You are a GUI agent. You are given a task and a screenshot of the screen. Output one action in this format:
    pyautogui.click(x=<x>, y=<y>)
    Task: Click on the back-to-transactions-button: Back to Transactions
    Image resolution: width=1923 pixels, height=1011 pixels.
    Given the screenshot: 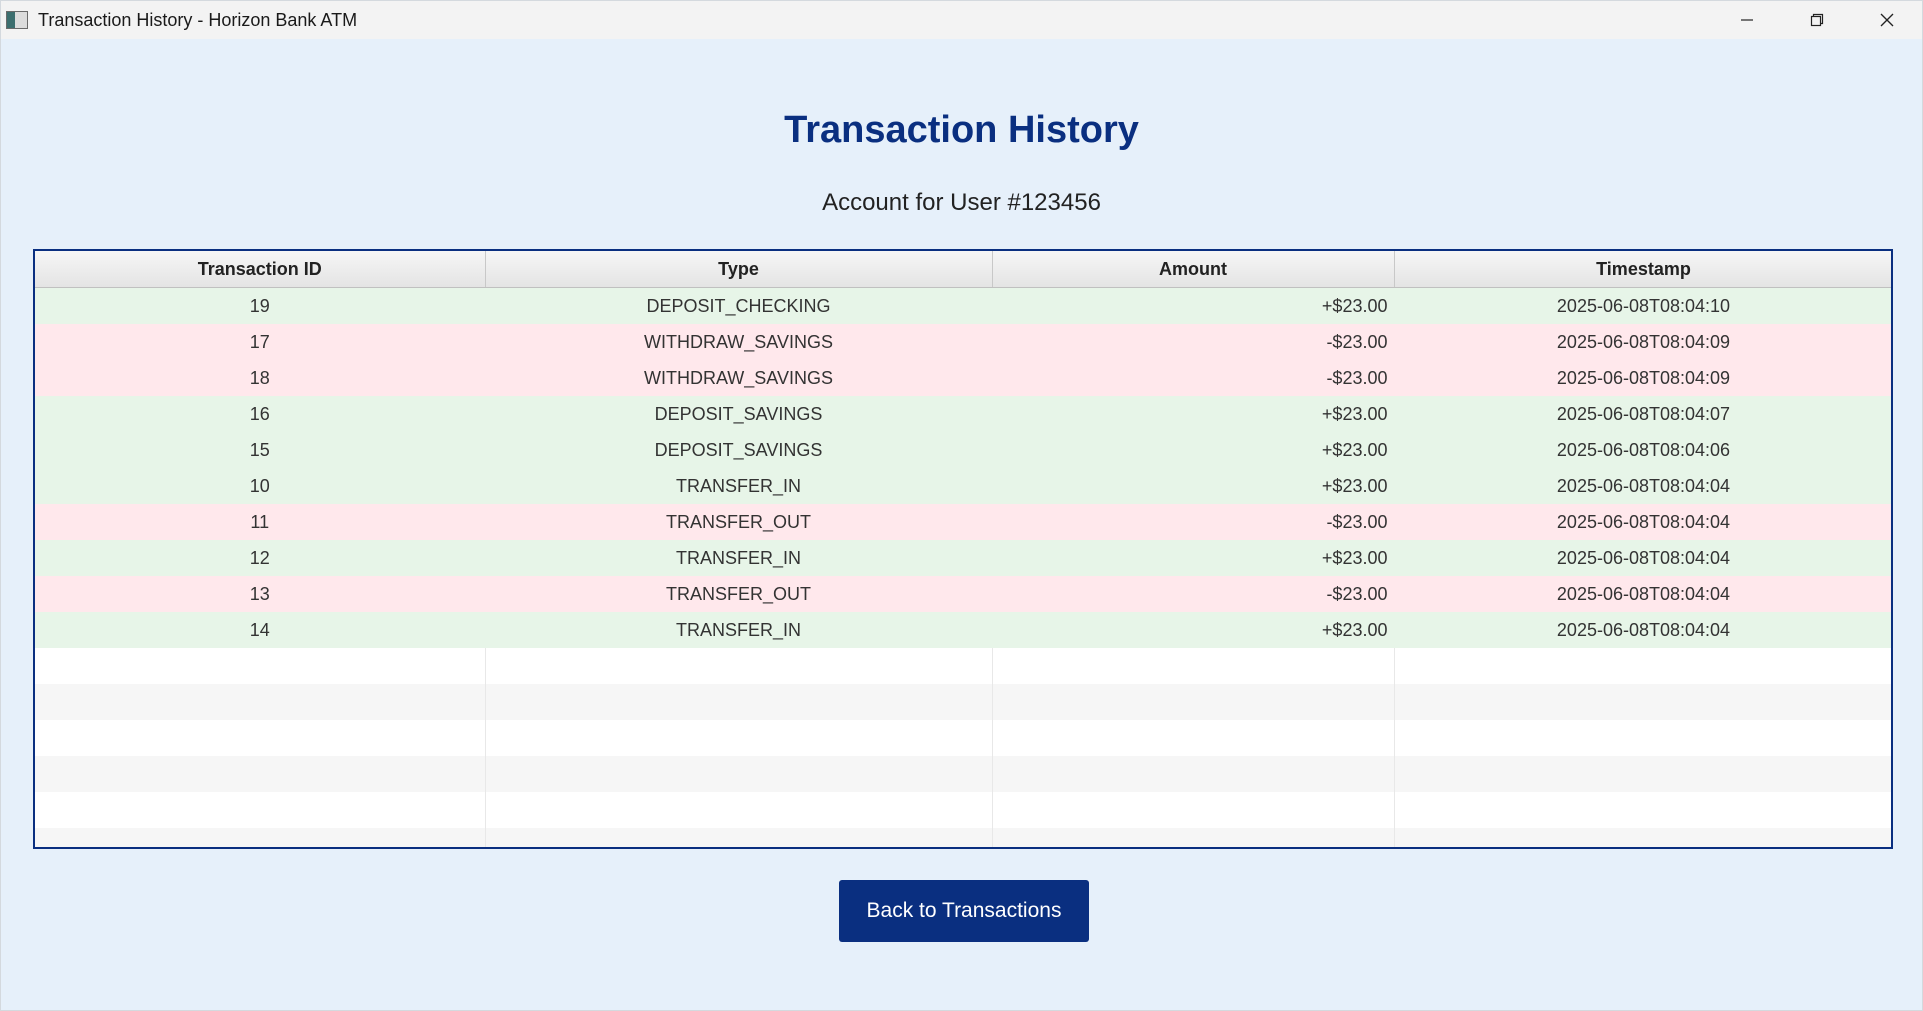 What is the action you would take?
    pyautogui.click(x=964, y=911)
    